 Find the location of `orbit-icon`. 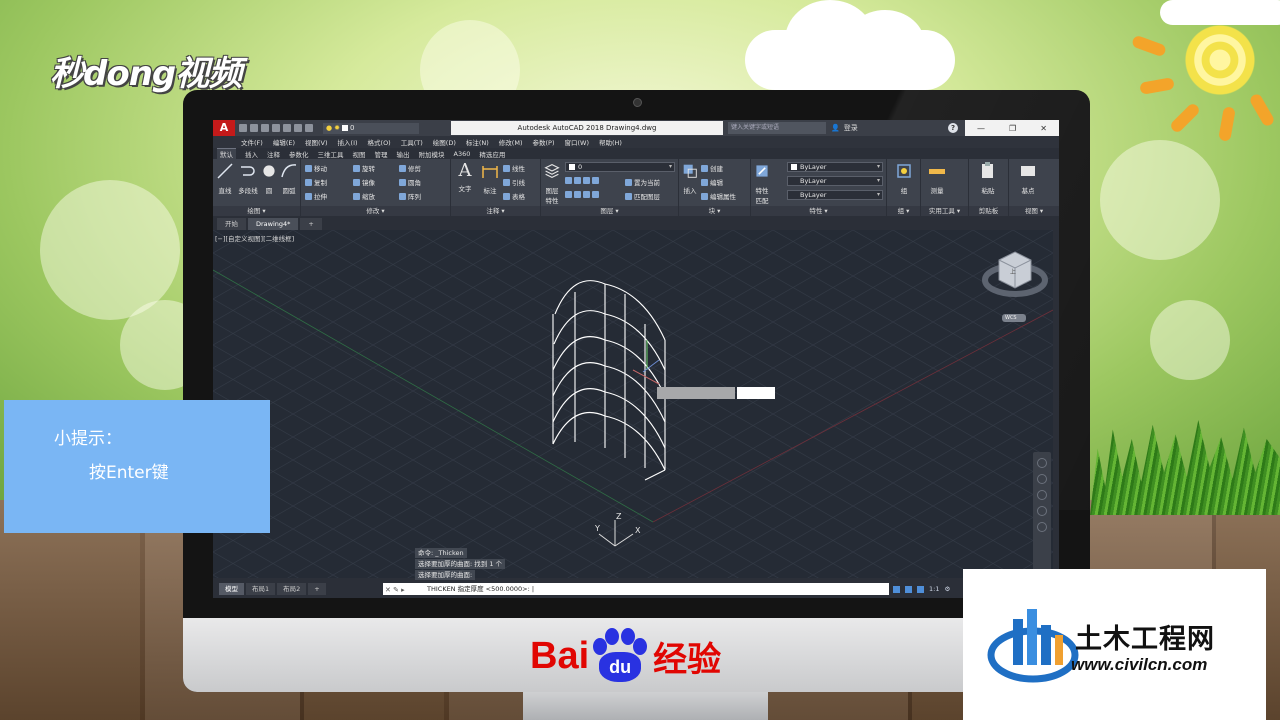

orbit-icon is located at coordinates (1042, 511).